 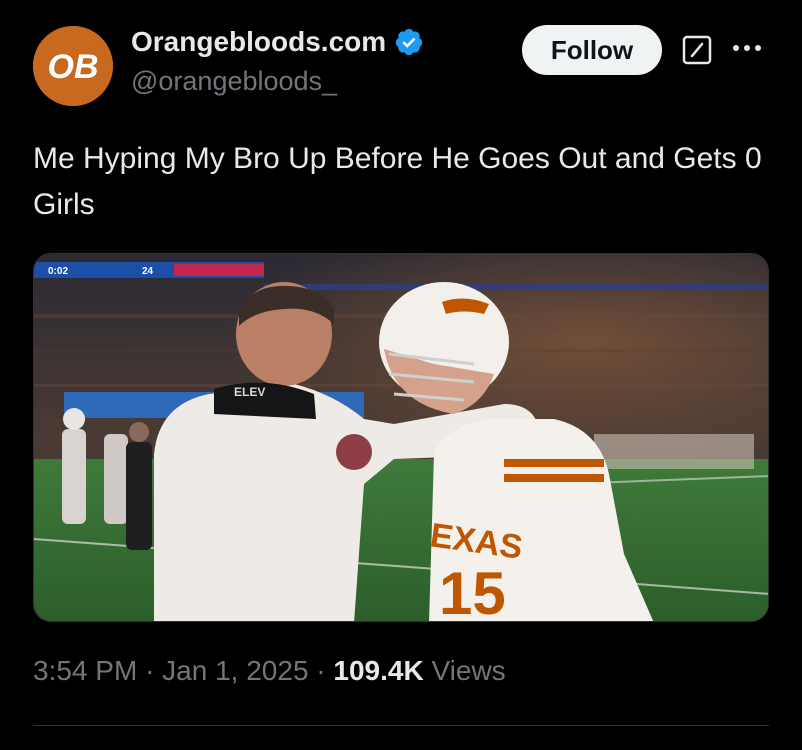 What do you see at coordinates (592, 50) in the screenshot?
I see `follow-button: Follow` at bounding box center [592, 50].